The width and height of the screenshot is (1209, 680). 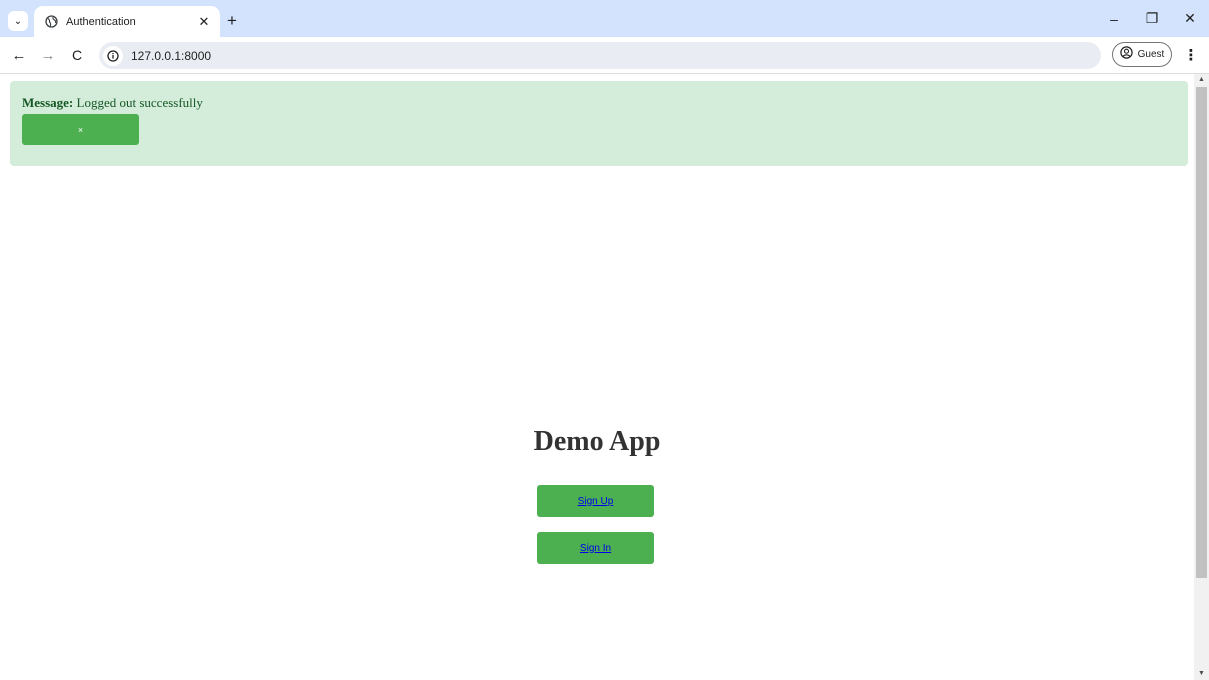 I want to click on alert-label: Message:, so click(x=48, y=102).